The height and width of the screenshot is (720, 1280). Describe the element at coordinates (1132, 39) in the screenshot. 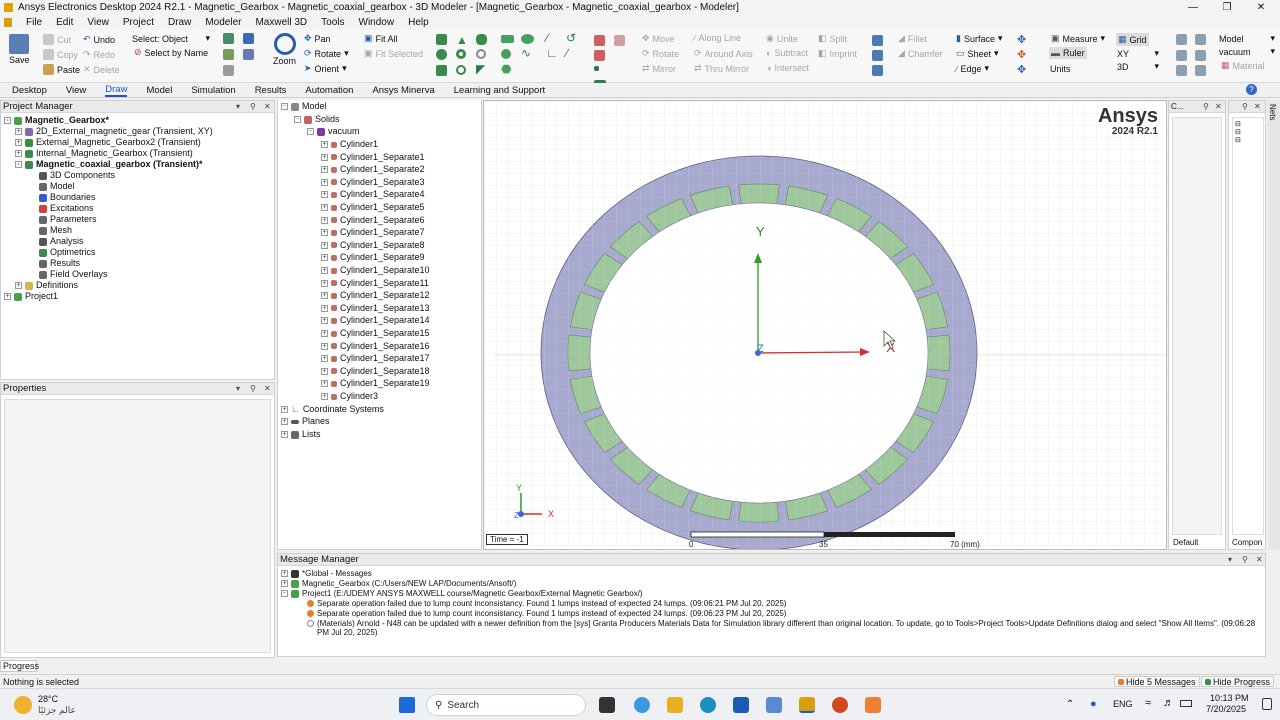

I see `grid-button: ▦ Grid` at that location.